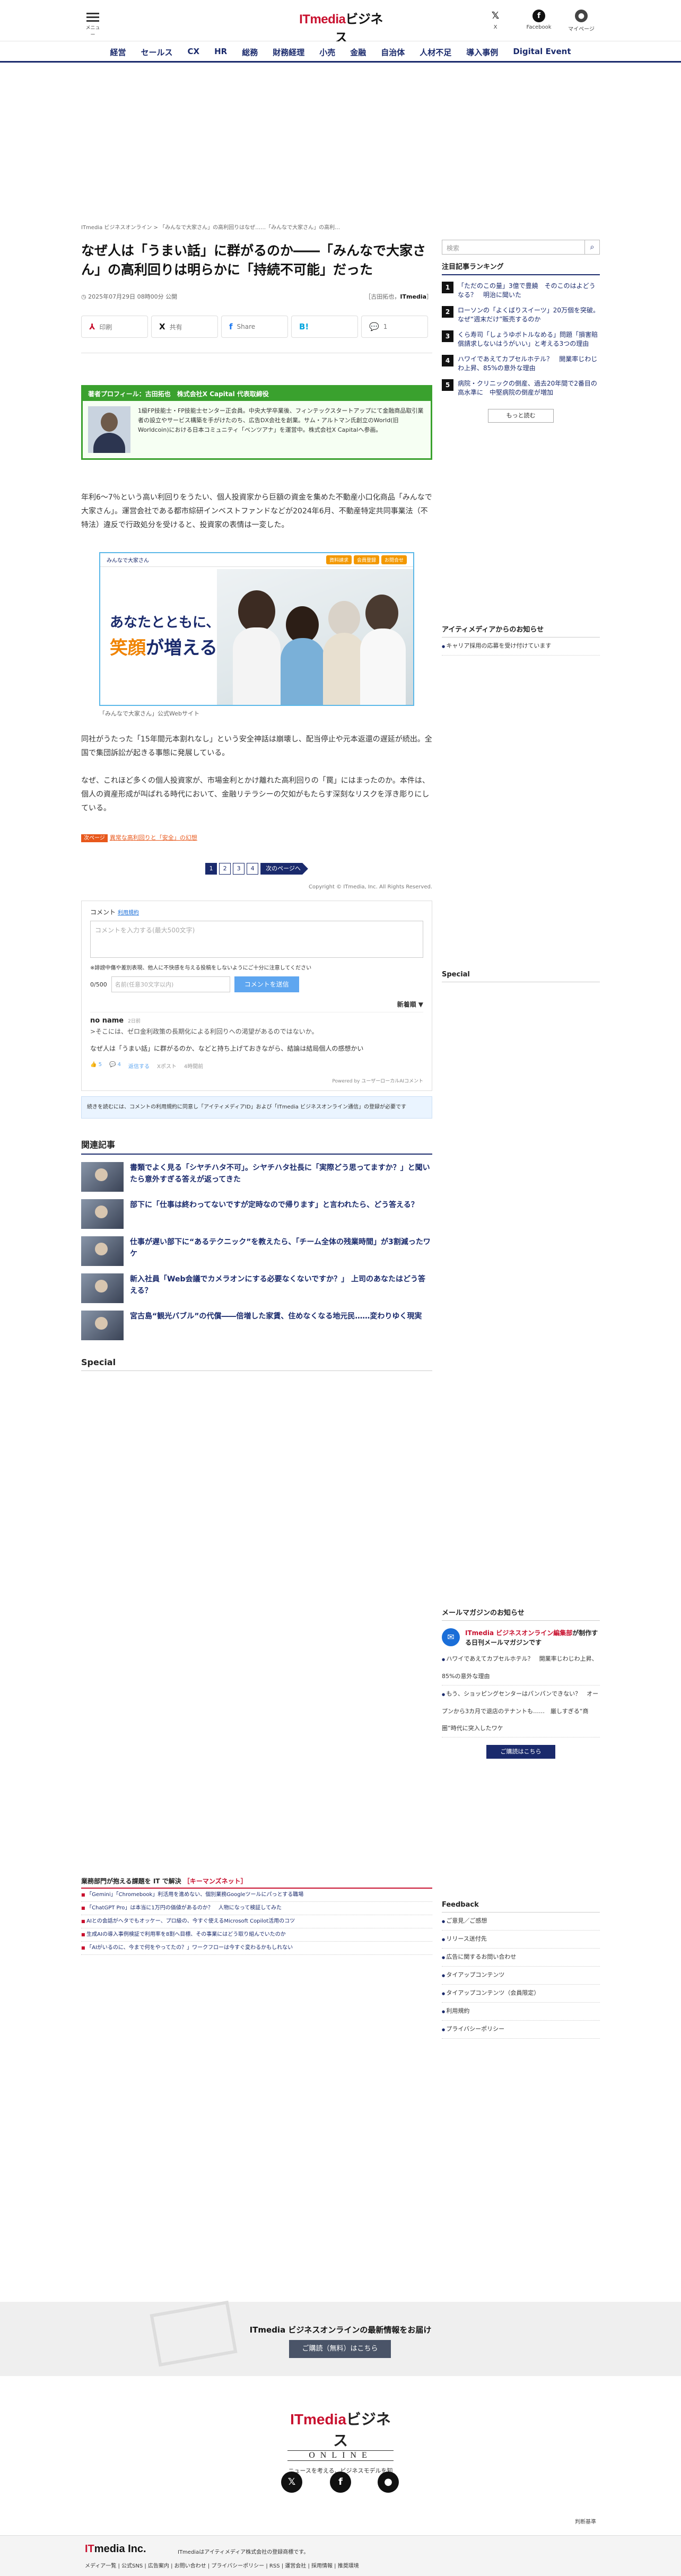 This screenshot has width=681, height=2576. I want to click on nav-item: セールス, so click(157, 52).